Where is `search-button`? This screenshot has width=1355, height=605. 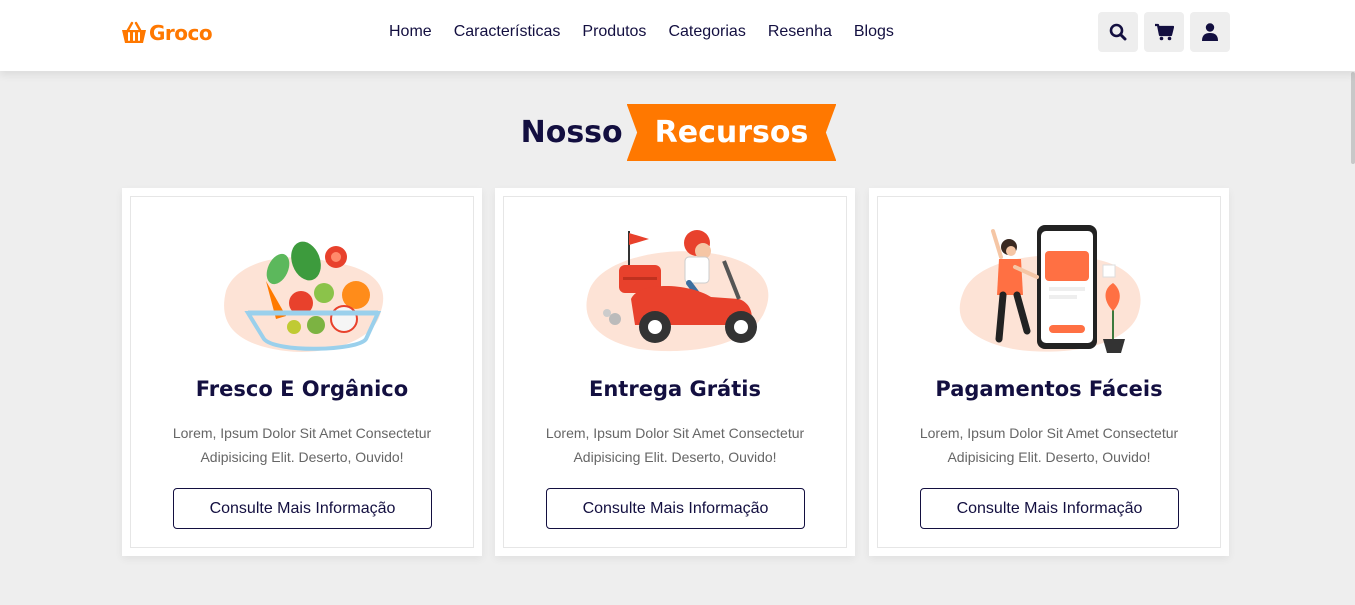 search-button is located at coordinates (1118, 32).